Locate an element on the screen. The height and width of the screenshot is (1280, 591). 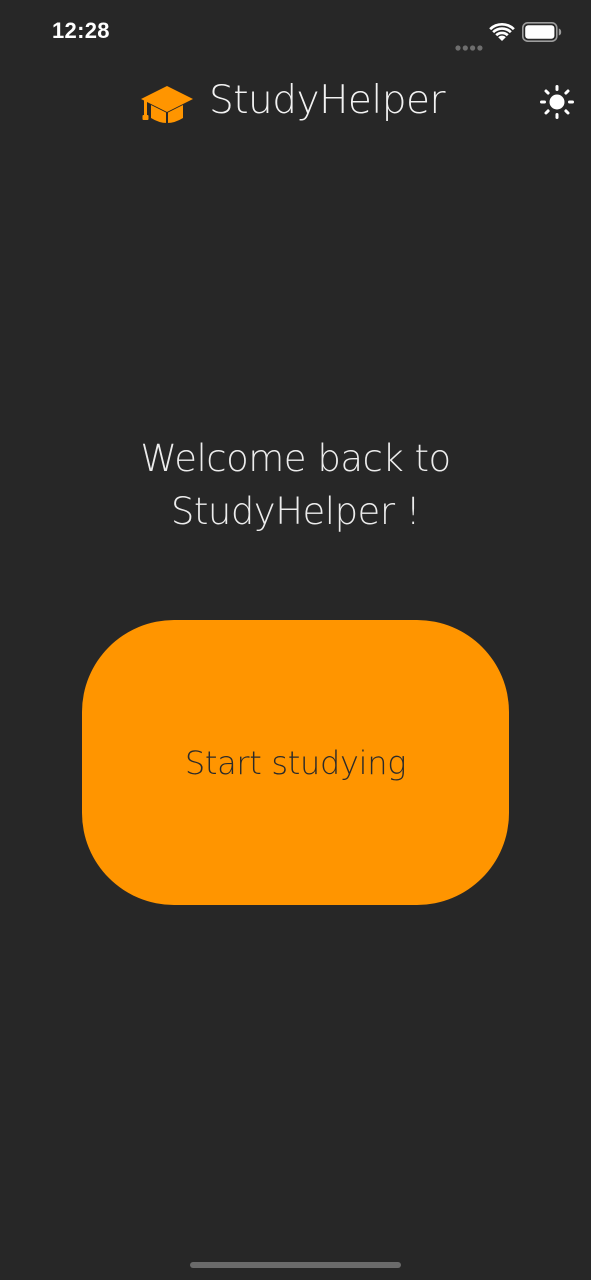
welcome-line-1: Welcome back to is located at coordinates (295, 458).